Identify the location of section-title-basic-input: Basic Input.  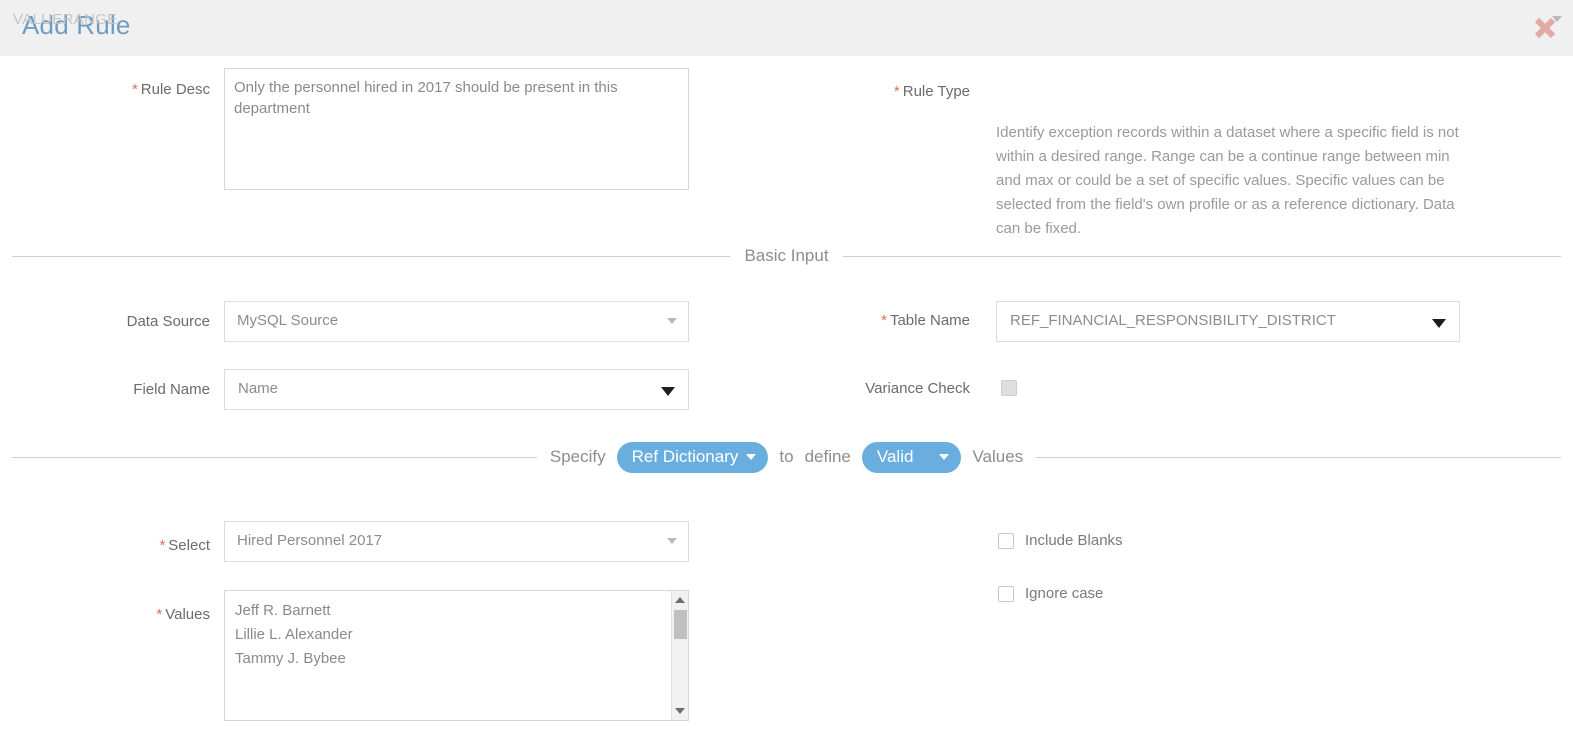
(786, 255).